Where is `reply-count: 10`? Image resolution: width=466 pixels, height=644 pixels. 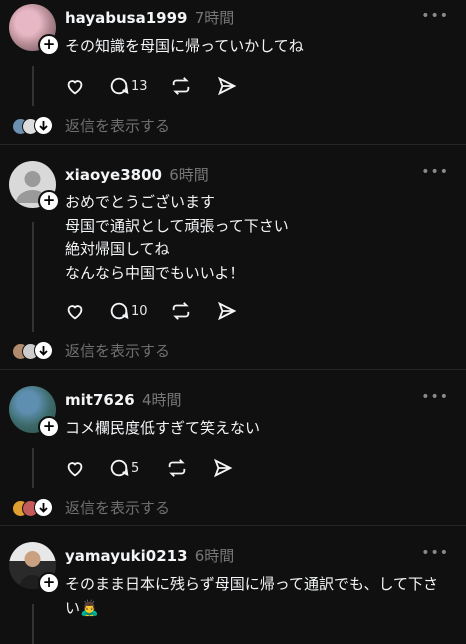
reply-count: 10 is located at coordinates (139, 311).